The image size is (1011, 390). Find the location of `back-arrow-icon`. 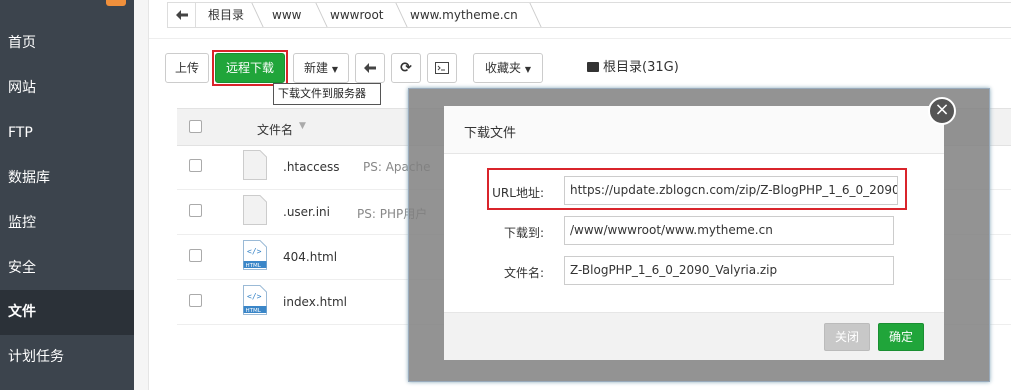

back-arrow-icon is located at coordinates (182, 15).